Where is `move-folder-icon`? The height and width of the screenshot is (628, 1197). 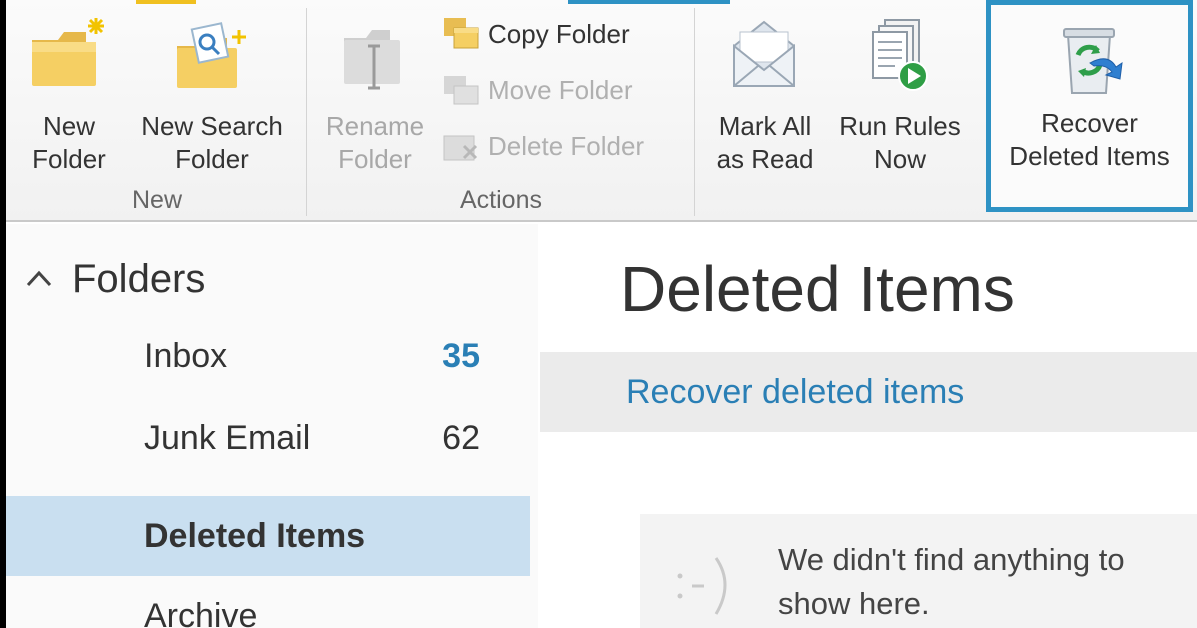 move-folder-icon is located at coordinates (461, 90).